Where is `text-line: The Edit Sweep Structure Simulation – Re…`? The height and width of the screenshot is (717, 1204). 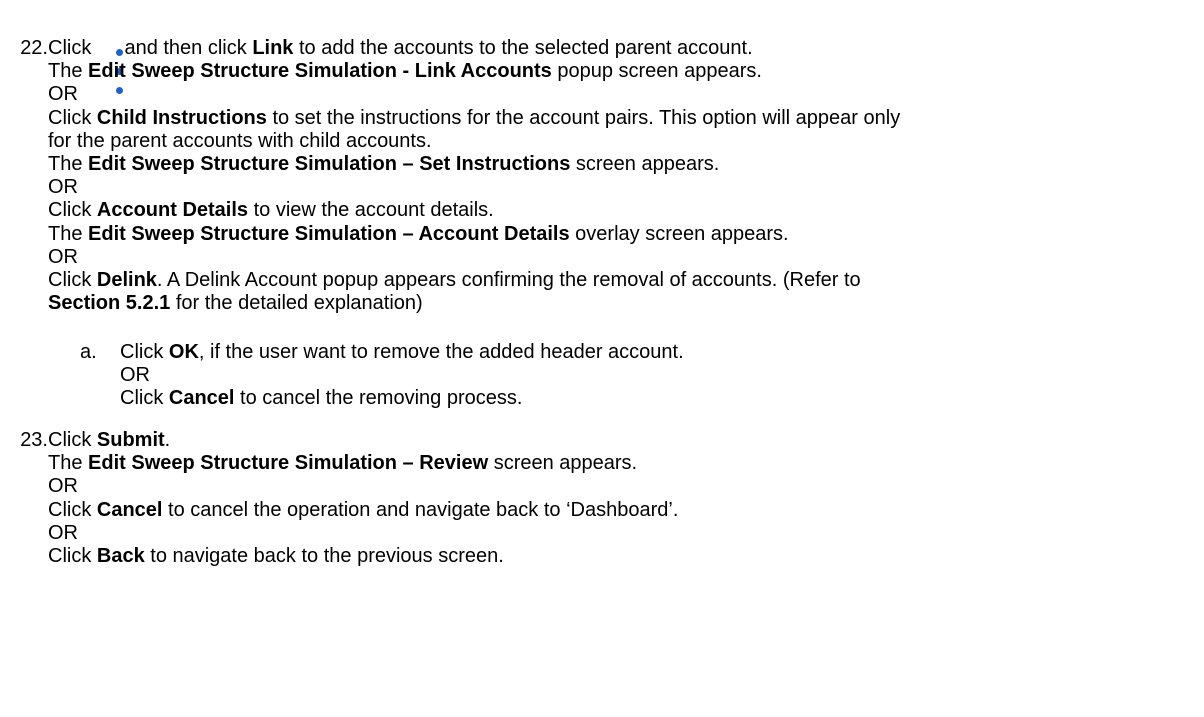 text-line: The Edit Sweep Structure Simulation – Re… is located at coordinates (343, 463).